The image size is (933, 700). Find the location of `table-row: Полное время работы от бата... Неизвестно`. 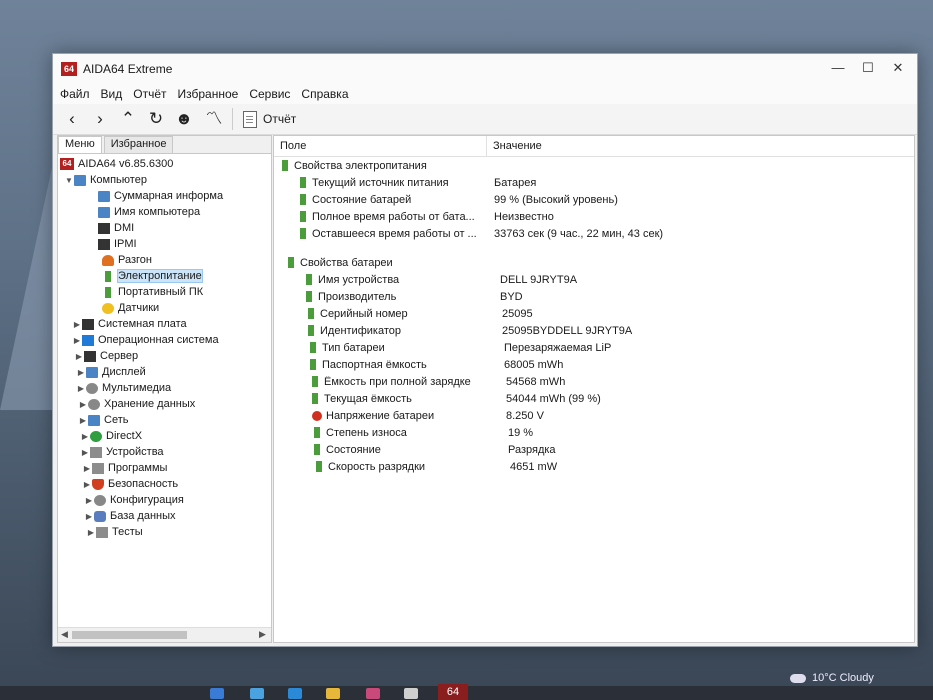

table-row: Полное время работы от бата... Неизвестно is located at coordinates (594, 216).